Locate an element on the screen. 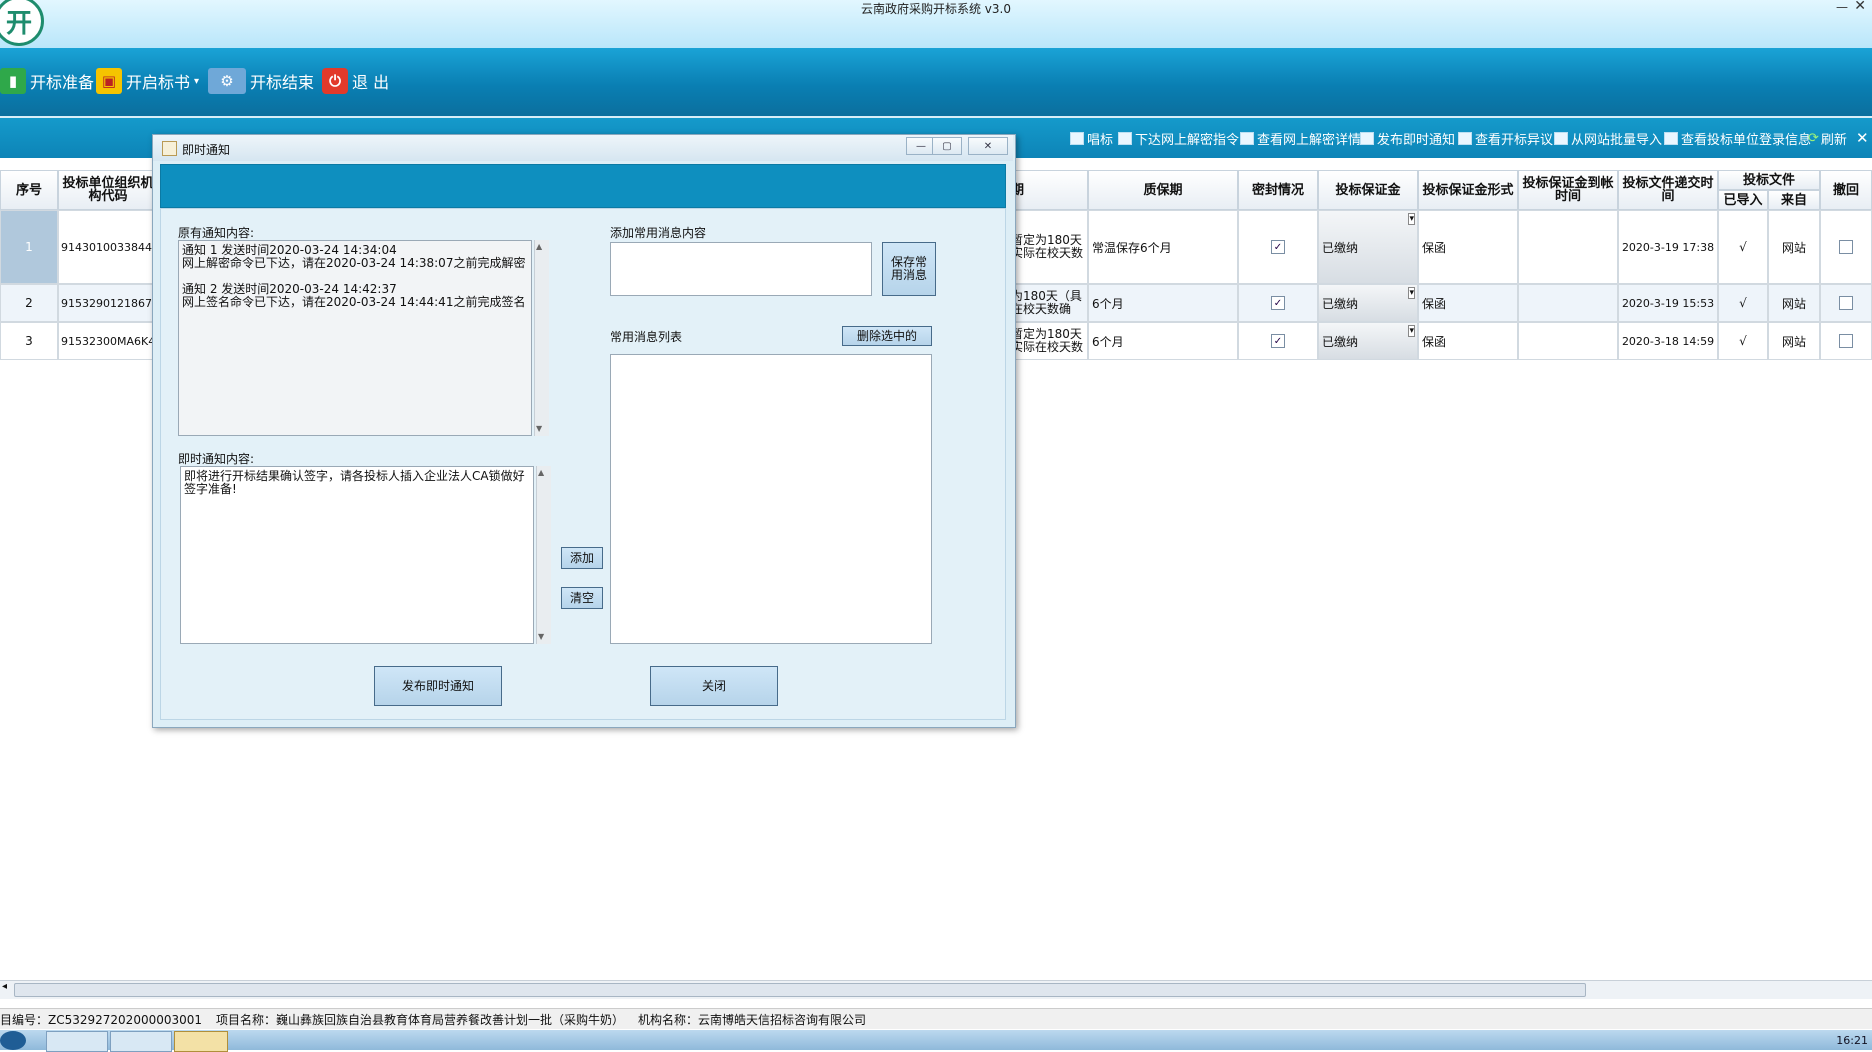  subbar-close-icon: ✕ is located at coordinates (1862, 138).